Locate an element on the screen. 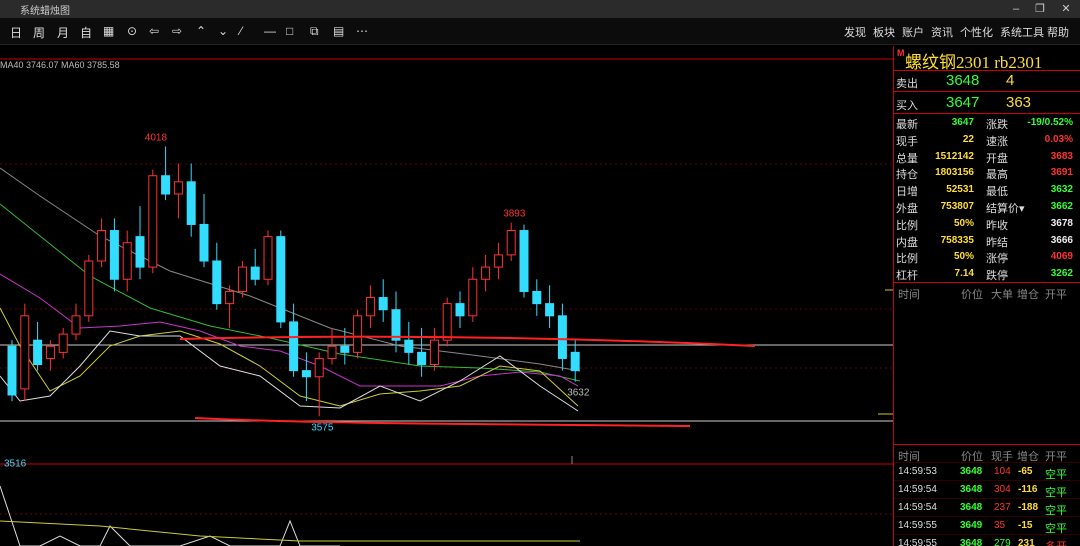  stat-row: 比例 50% 昨收 3678 is located at coordinates (987, 223).